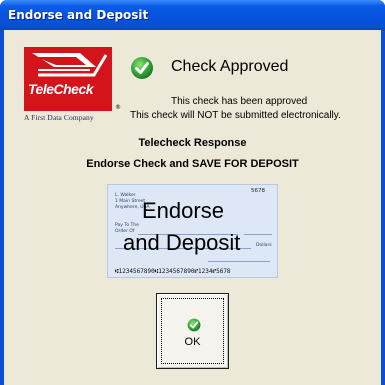  I want to click on response-heading: Telecheck Response, so click(192, 143).